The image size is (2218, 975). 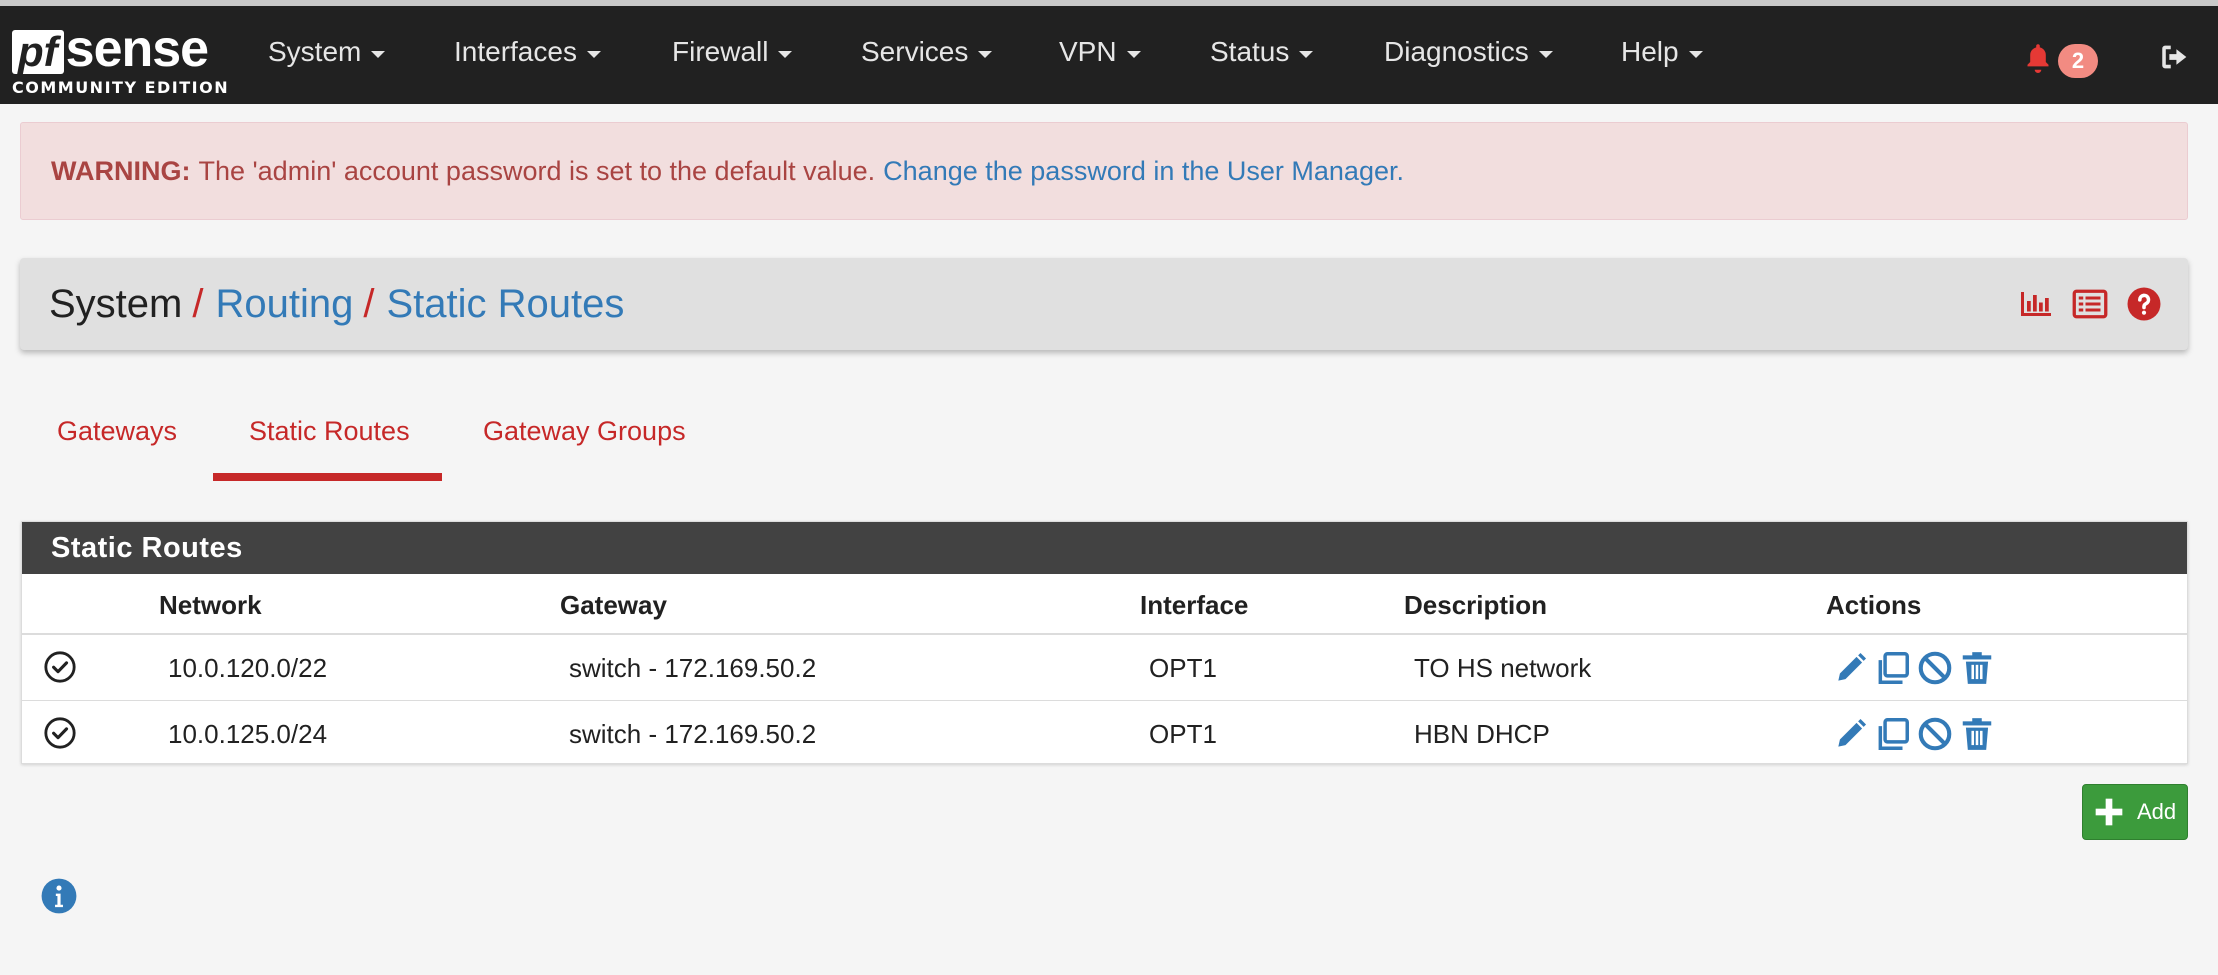 I want to click on nav-label: Help, so click(x=1650, y=51).